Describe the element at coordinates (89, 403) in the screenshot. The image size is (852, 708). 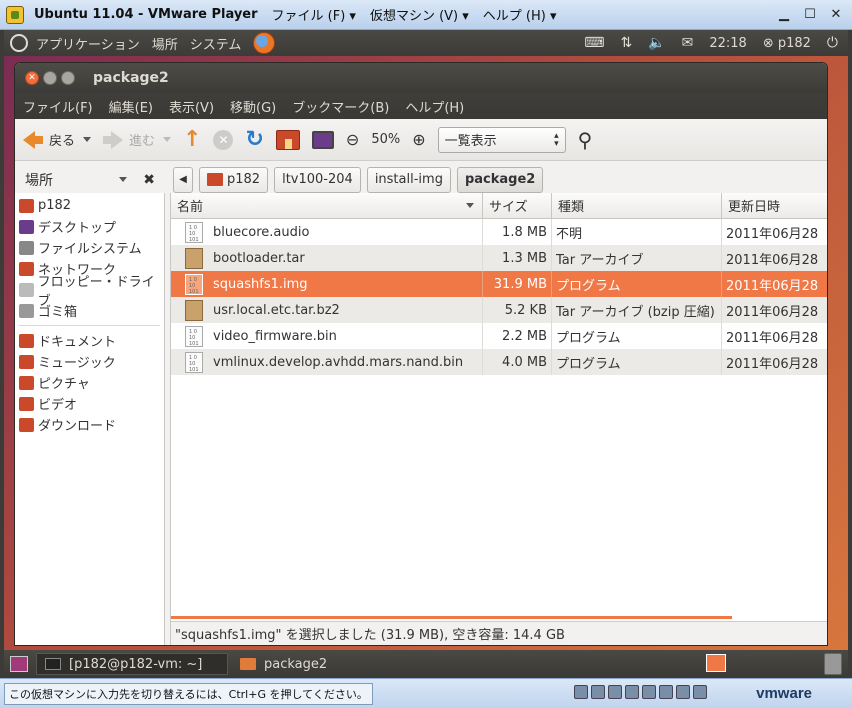
I see `sidebar-item-videos: ビデオ` at that location.